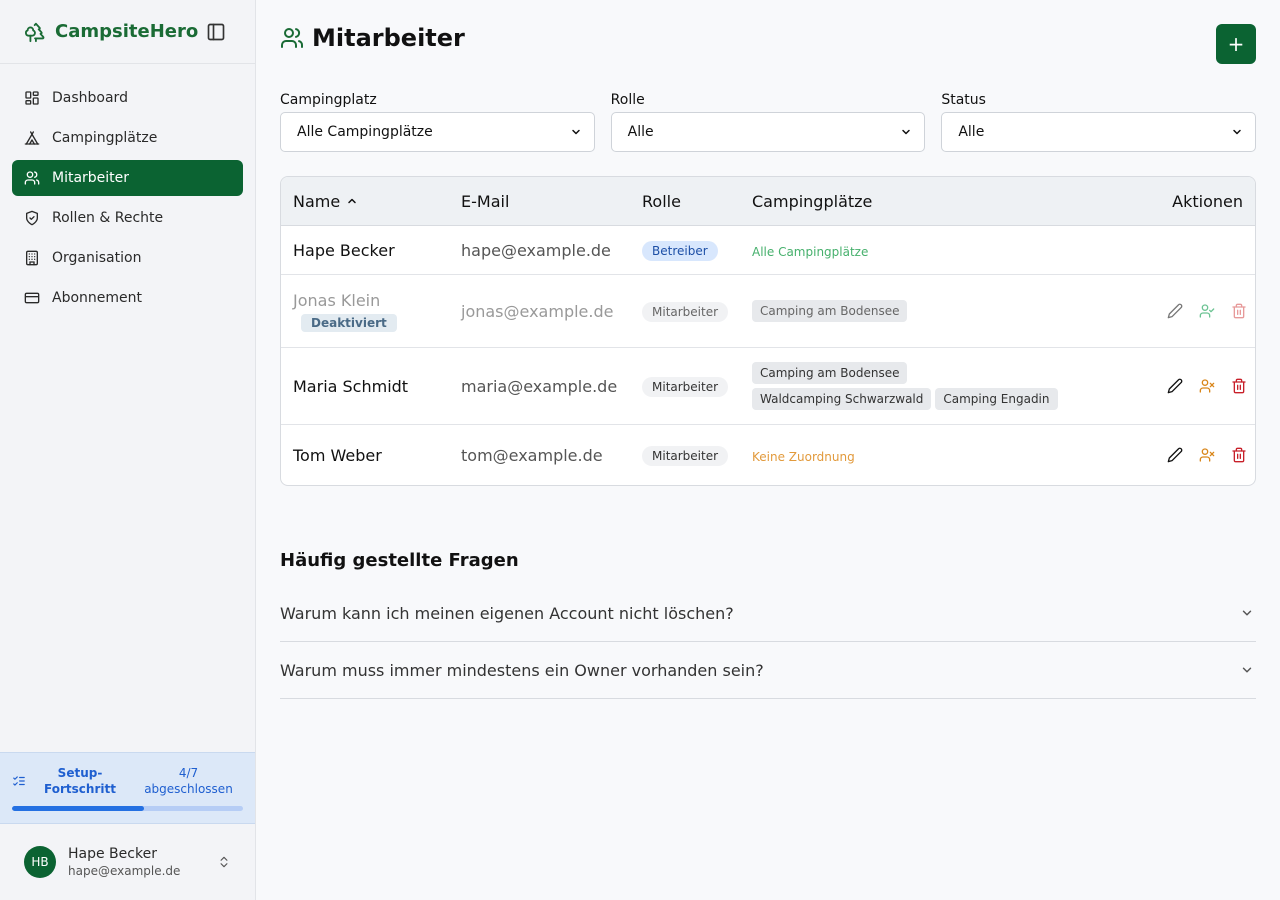 This screenshot has width=1280, height=900. I want to click on page-title: Mitarbeiter, so click(388, 38).